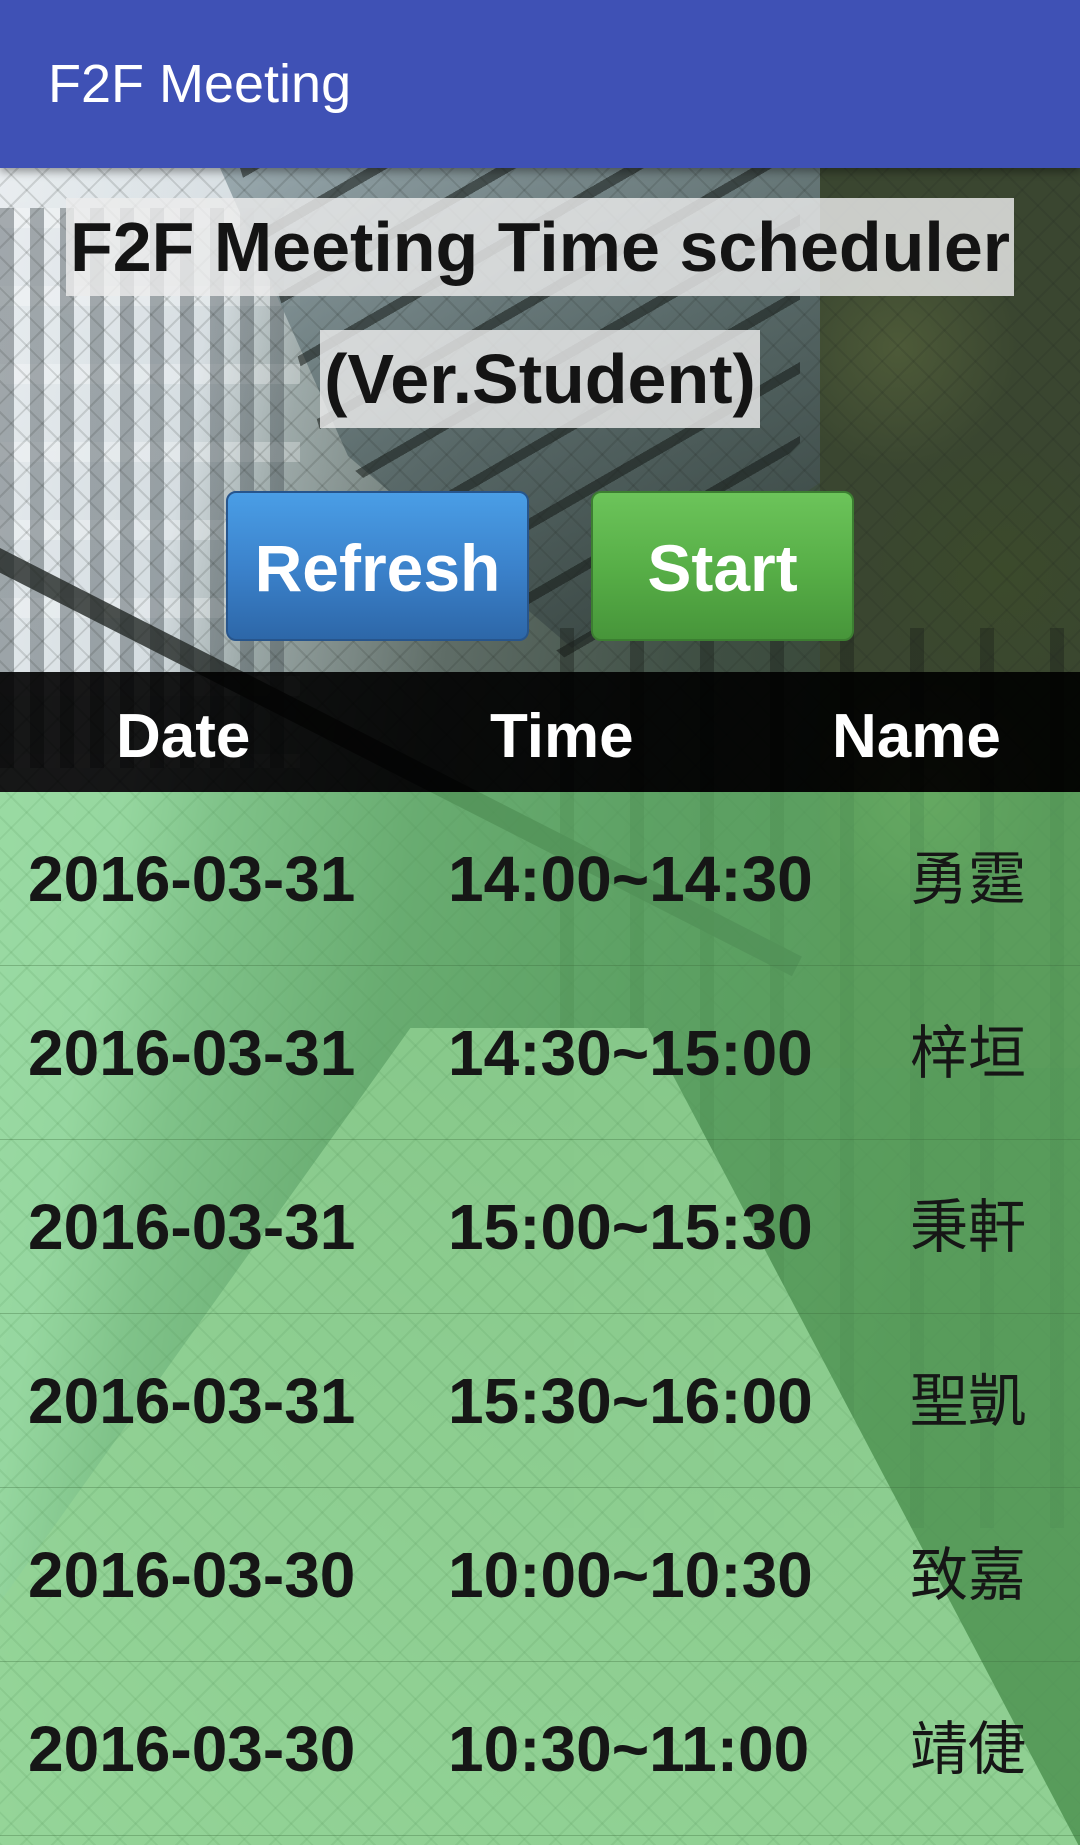 The height and width of the screenshot is (1845, 1080). I want to click on cell-time: 10:00~10:30, so click(630, 1575).